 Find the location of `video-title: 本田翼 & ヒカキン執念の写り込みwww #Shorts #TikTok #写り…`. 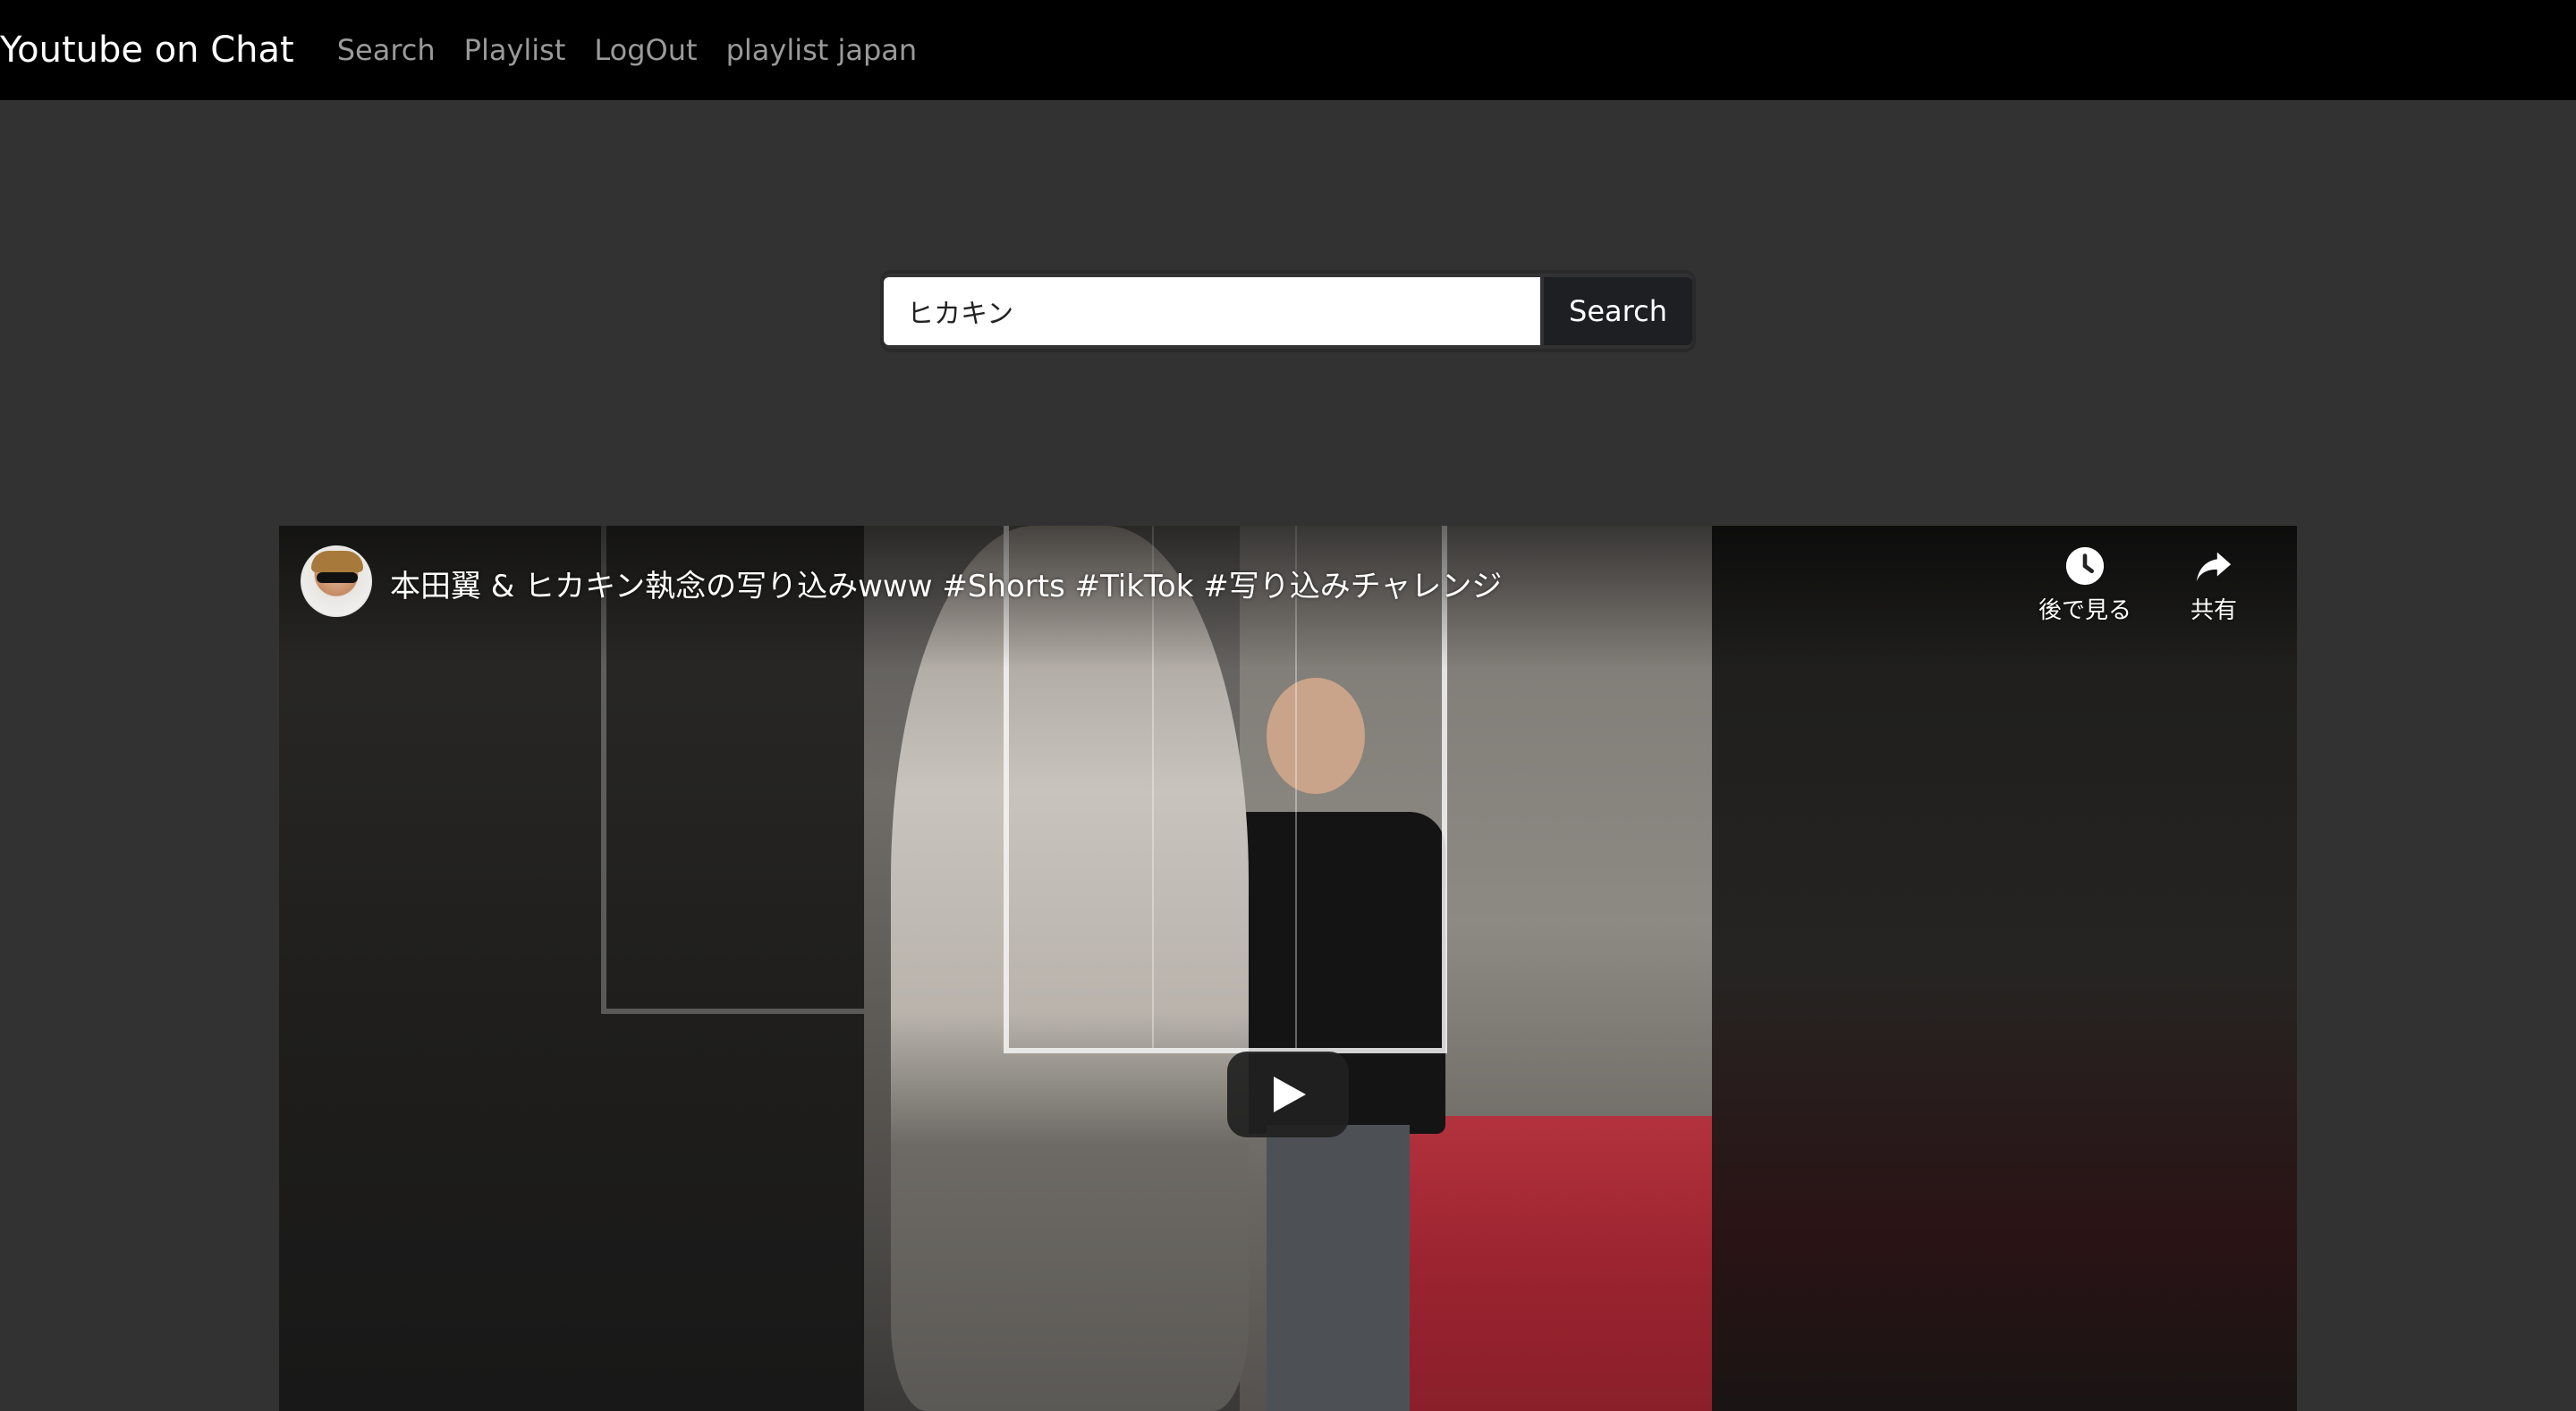

video-title: 本田翼 & ヒカキン執念の写り込みwww #Shorts #TikTok #写り… is located at coordinates (946, 583).